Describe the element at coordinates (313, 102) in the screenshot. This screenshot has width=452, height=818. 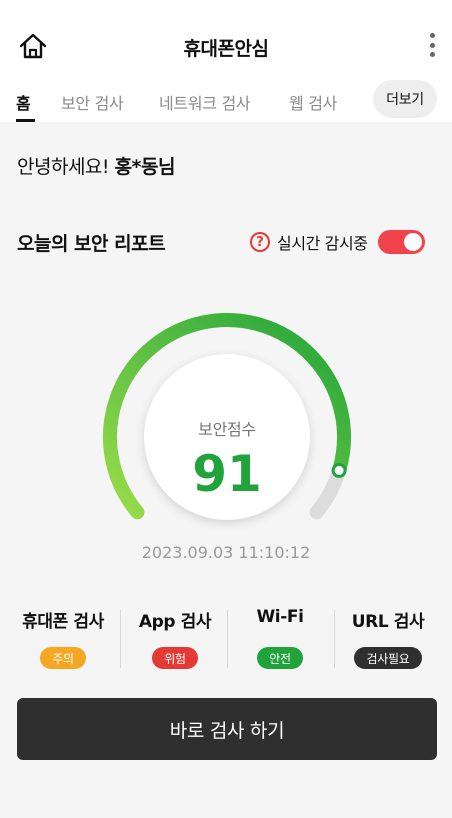
I see `tab-web-scan: 웹 검사` at that location.